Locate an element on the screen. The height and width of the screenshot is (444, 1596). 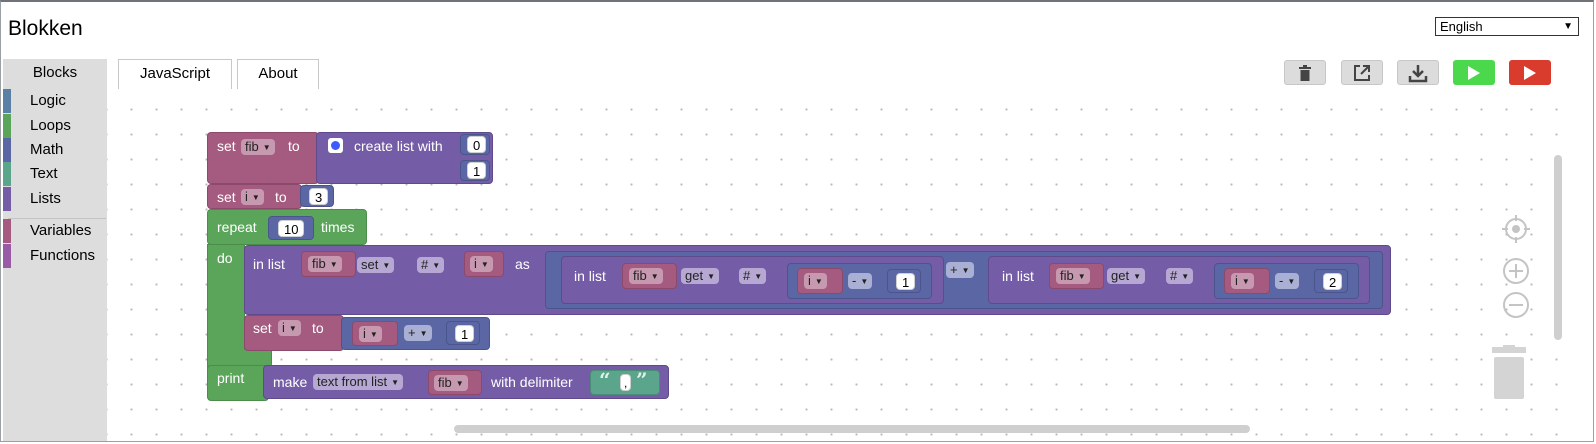
trash-button is located at coordinates (1305, 72).